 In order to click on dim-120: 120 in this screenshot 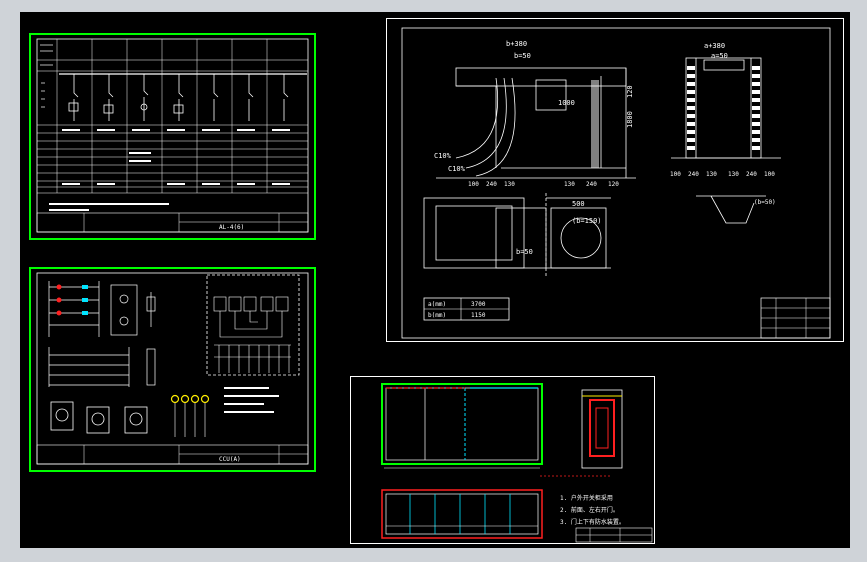, I will do `click(630, 91)`.